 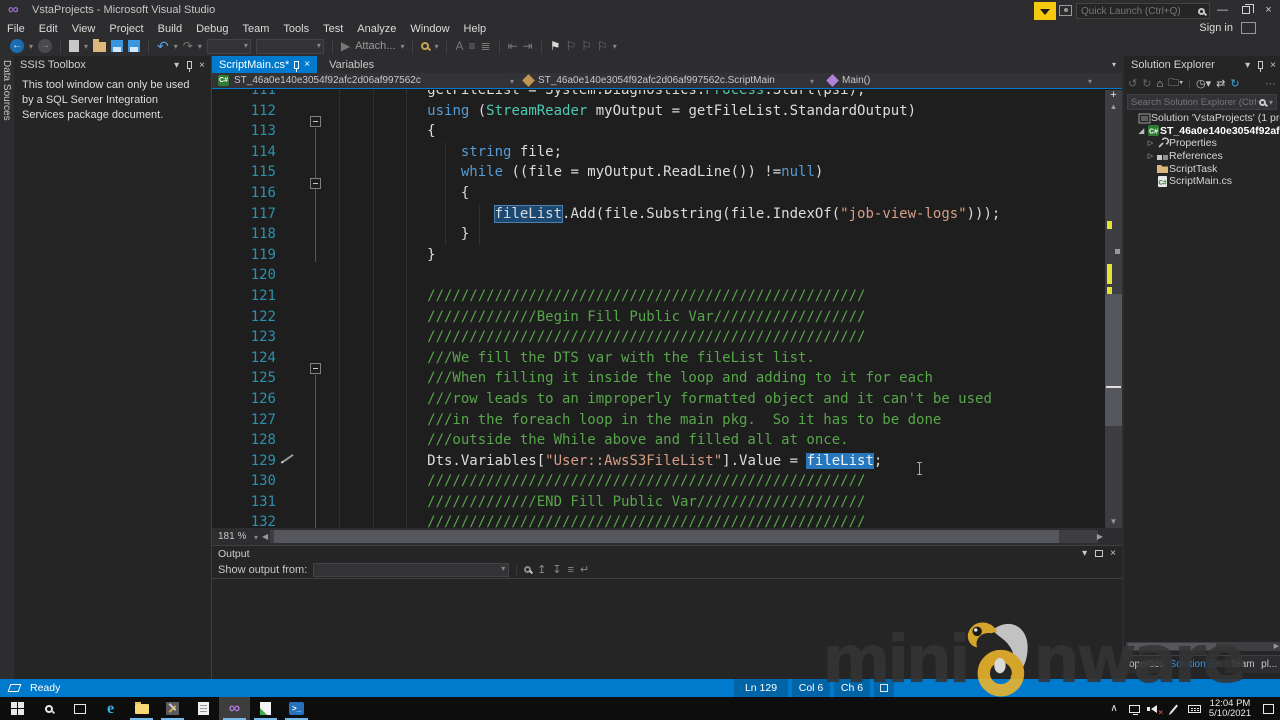 What do you see at coordinates (234, 708) in the screenshot?
I see `taskbar-visual-studio: ∞` at bounding box center [234, 708].